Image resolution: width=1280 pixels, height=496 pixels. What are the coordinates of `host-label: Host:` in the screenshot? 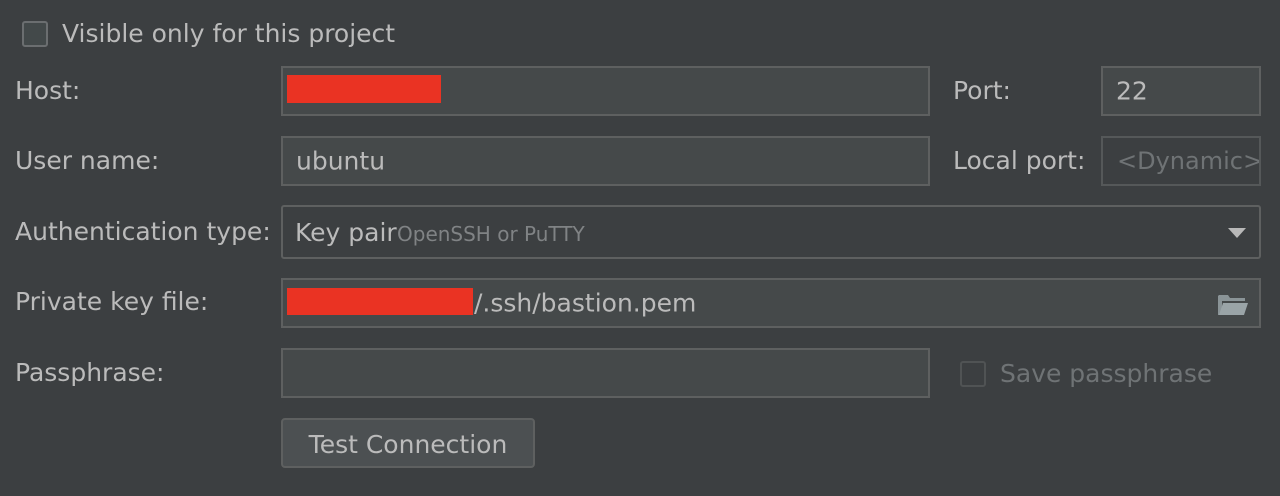 It's located at (48, 90).